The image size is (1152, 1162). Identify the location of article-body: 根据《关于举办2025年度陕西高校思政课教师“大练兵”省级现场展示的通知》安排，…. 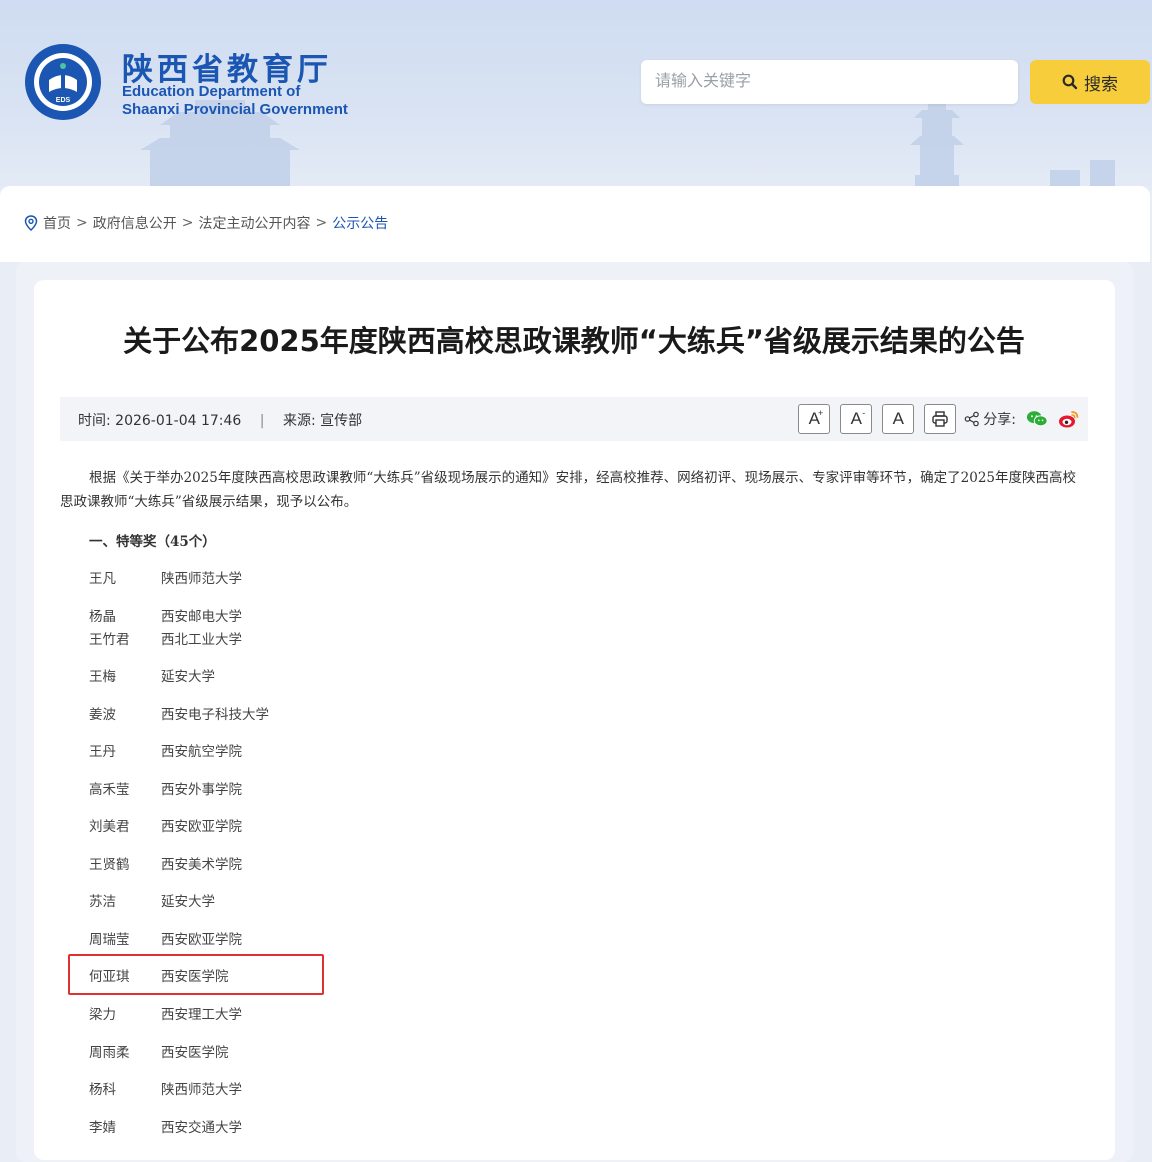
(574, 490).